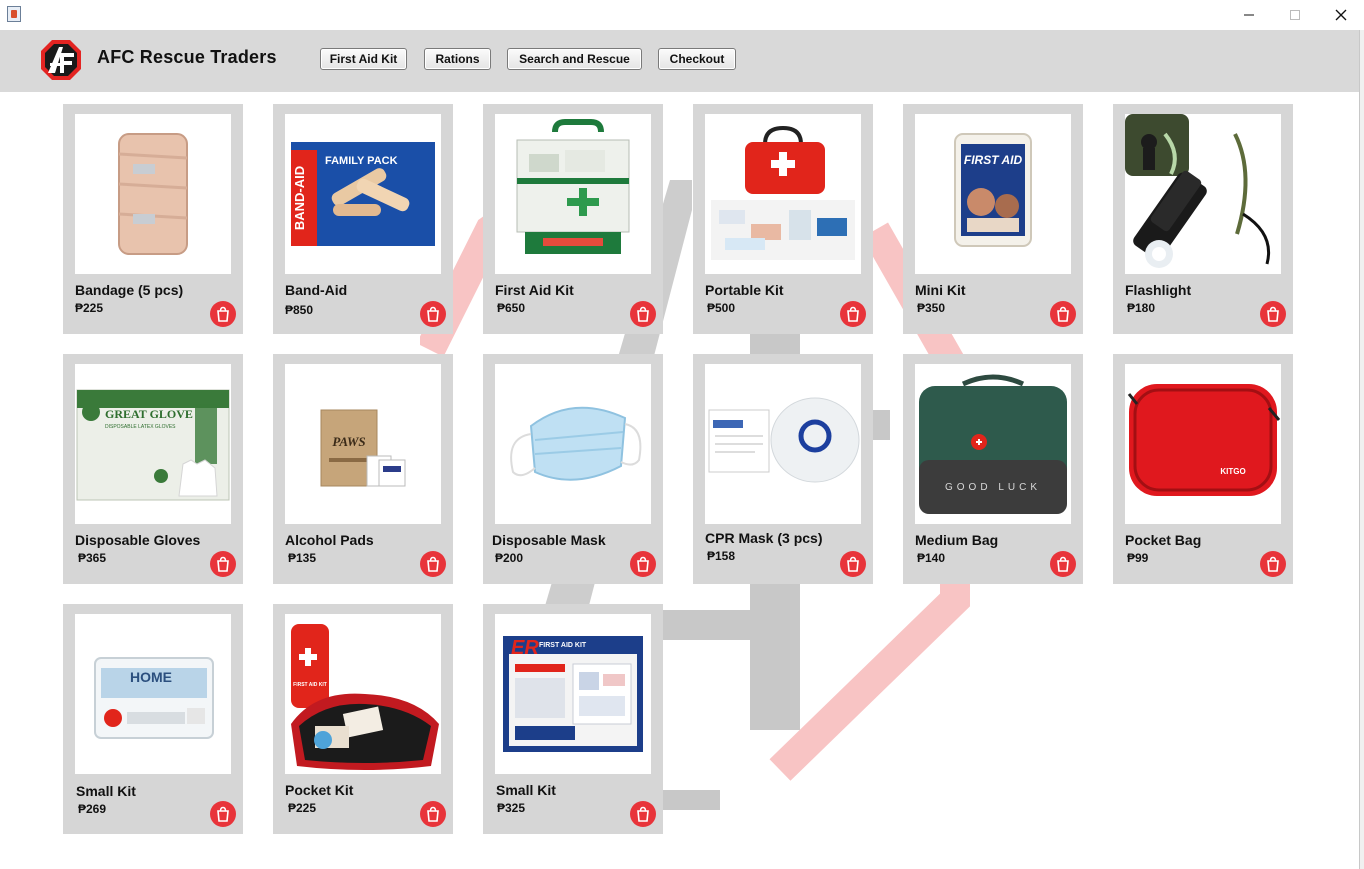  What do you see at coordinates (129, 290) in the screenshot?
I see `product-name: Bandage (5 pcs)` at bounding box center [129, 290].